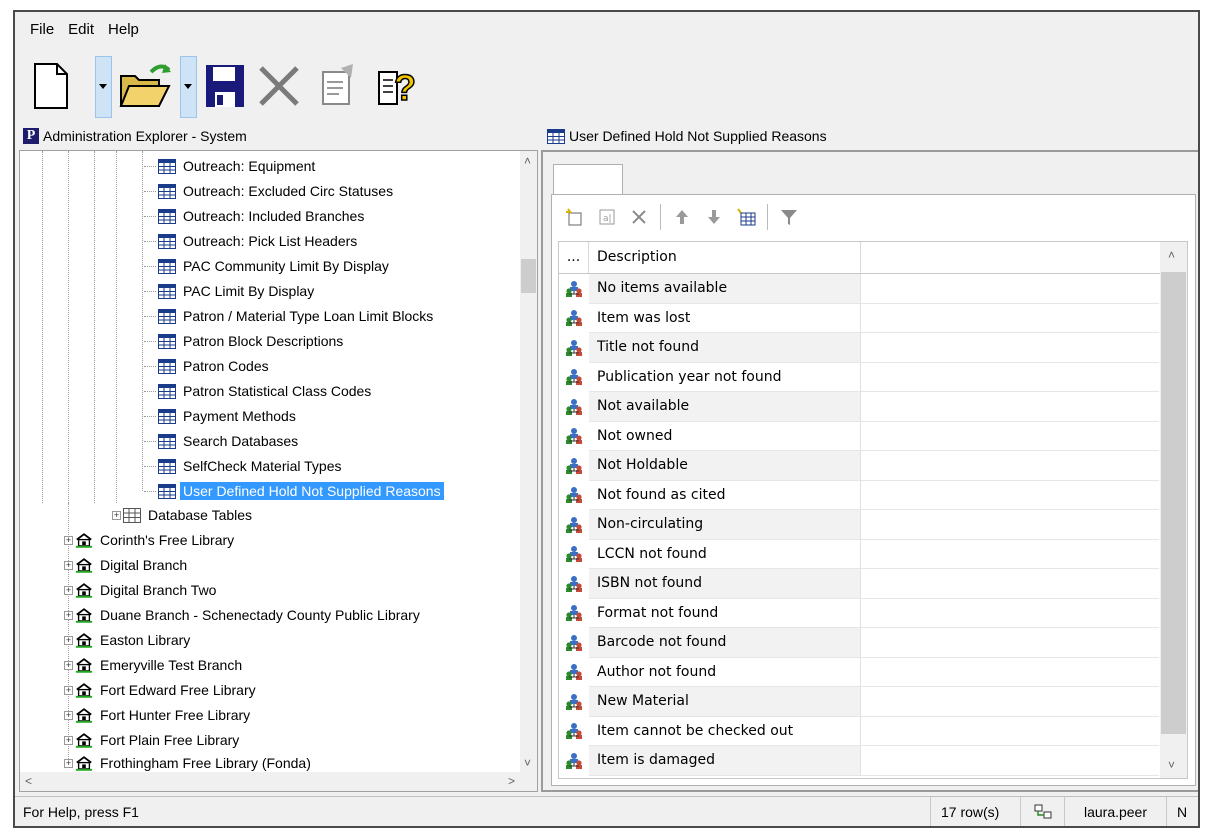 This screenshot has width=1212, height=835. Describe the element at coordinates (859, 643) in the screenshot. I see `table-row: Barcode not found` at that location.